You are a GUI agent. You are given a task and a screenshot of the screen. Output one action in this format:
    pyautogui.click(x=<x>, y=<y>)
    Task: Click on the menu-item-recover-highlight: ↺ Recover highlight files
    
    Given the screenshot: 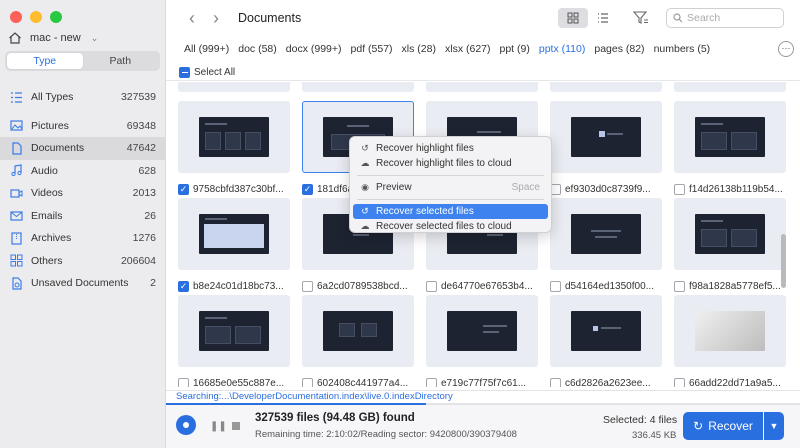 What is the action you would take?
    pyautogui.click(x=450, y=148)
    